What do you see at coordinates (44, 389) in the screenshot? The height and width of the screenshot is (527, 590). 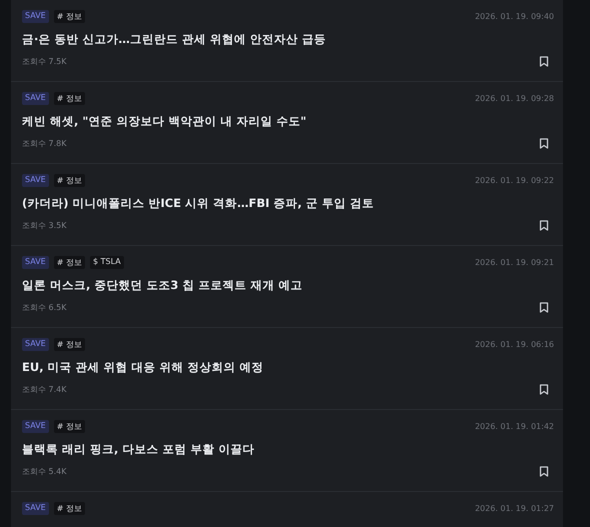 I see `view-count: 조회수 7.4K` at bounding box center [44, 389].